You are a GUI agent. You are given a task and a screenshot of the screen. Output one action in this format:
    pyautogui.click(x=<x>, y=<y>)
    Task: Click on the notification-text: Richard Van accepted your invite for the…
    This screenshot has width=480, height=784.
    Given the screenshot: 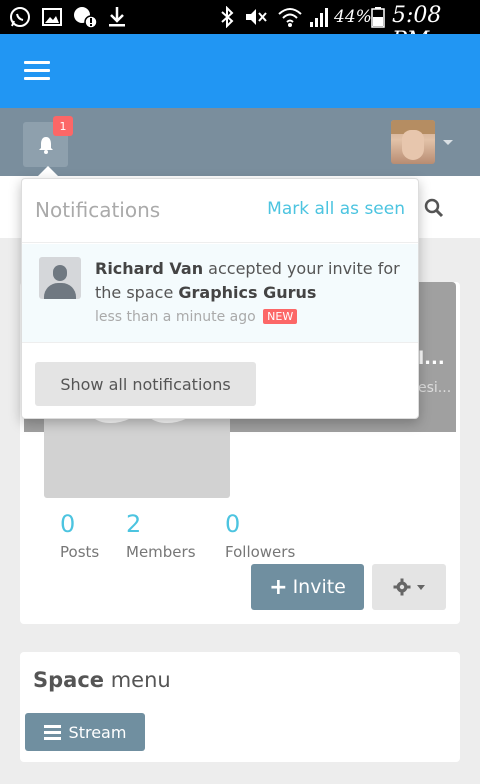 What is the action you would take?
    pyautogui.click(x=251, y=281)
    